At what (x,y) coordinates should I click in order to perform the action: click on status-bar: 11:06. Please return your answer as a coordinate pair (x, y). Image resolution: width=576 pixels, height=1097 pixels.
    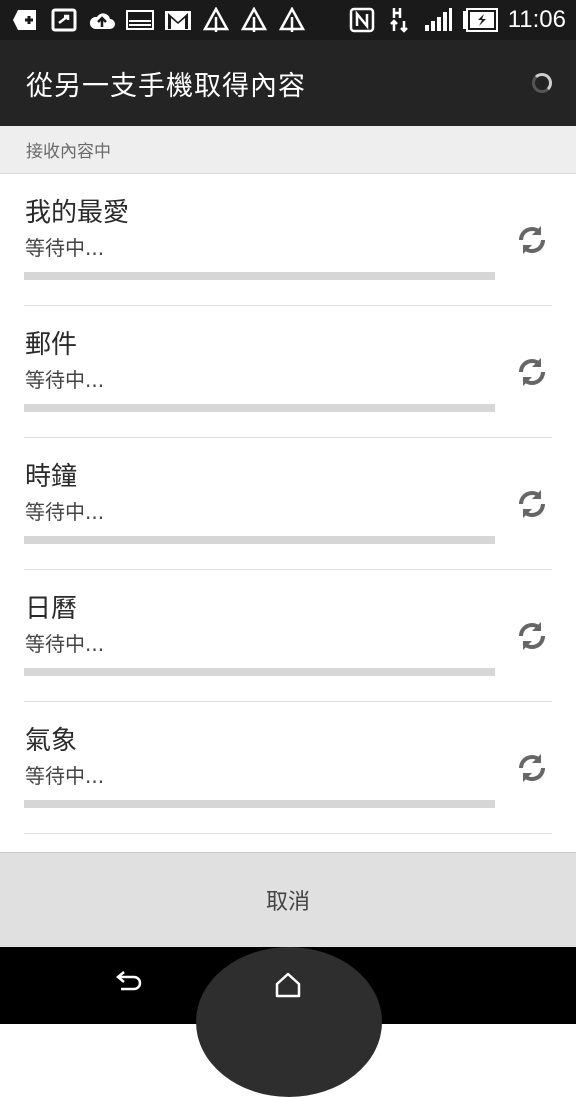
    Looking at the image, I should click on (288, 20).